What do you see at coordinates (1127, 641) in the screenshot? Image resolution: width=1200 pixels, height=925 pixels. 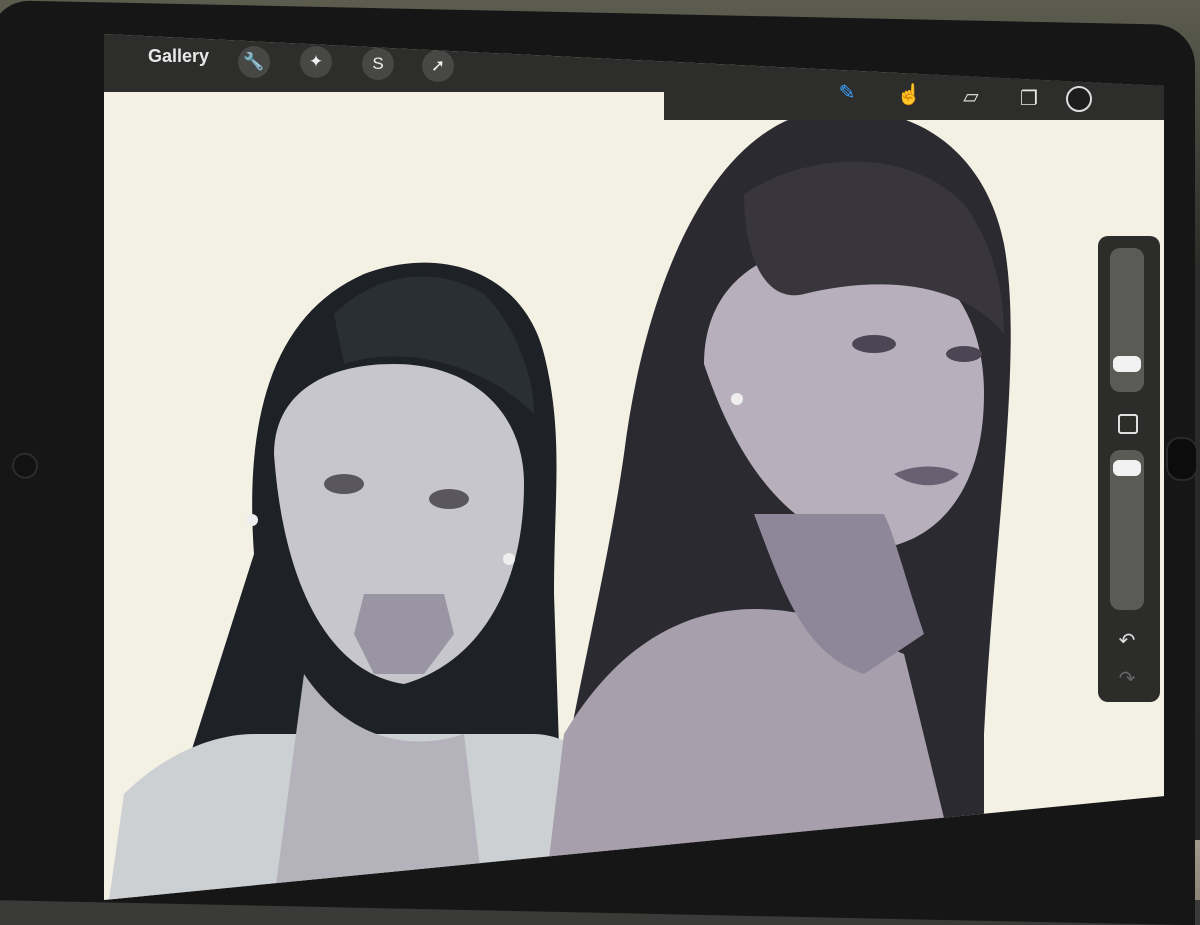 I see `undo-icon: ↶` at bounding box center [1127, 641].